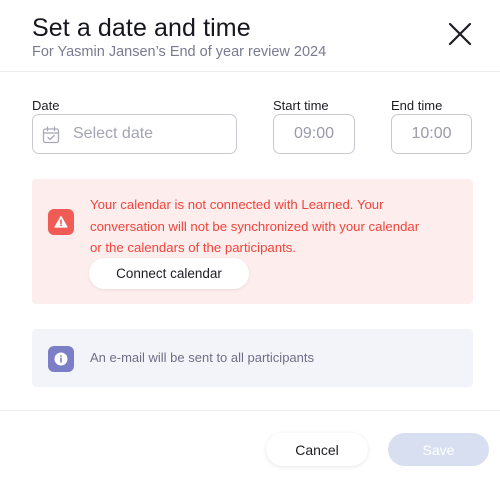  What do you see at coordinates (317, 449) in the screenshot?
I see `cancel-button: Cancel` at bounding box center [317, 449].